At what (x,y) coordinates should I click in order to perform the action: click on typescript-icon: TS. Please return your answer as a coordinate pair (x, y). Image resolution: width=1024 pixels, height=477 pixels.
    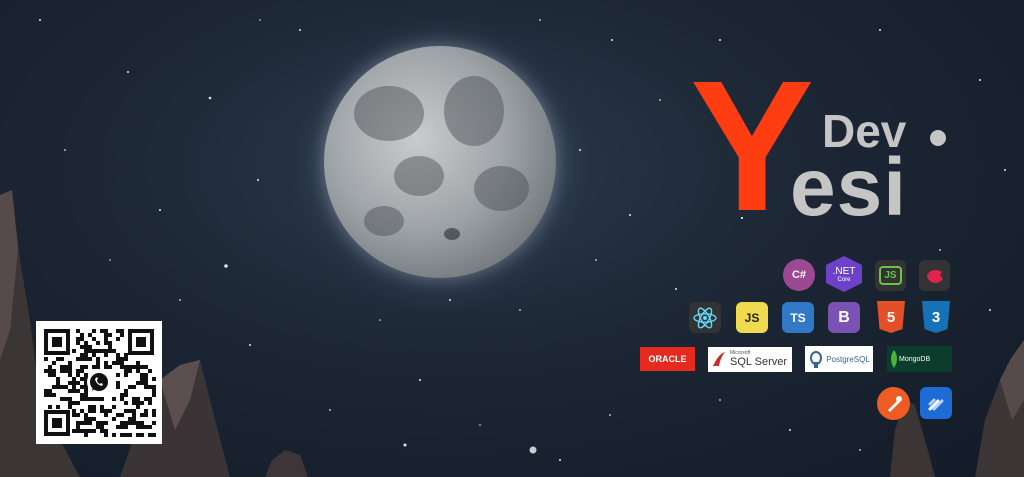
    Looking at the image, I should click on (798, 317).